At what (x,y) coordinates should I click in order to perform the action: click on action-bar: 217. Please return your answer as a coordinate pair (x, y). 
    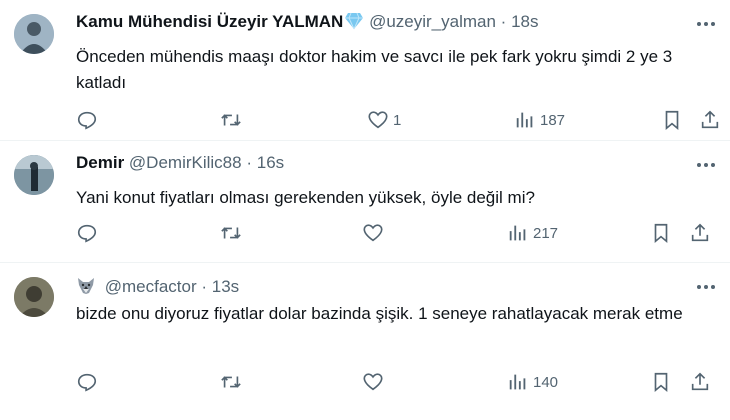
    Looking at the image, I should click on (365, 233).